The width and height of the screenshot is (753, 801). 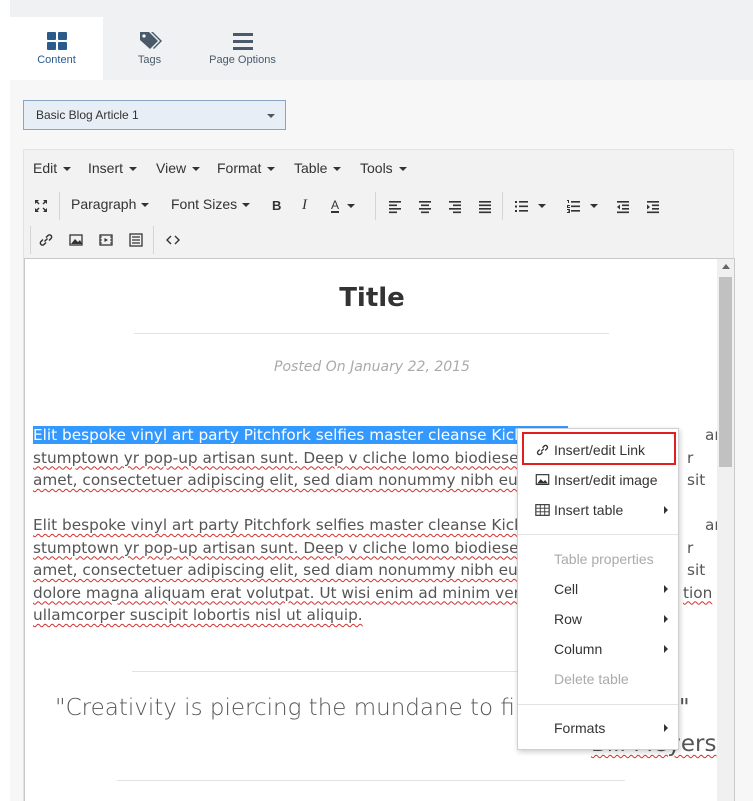 I want to click on context-menu-label: Delete table, so click(x=591, y=679).